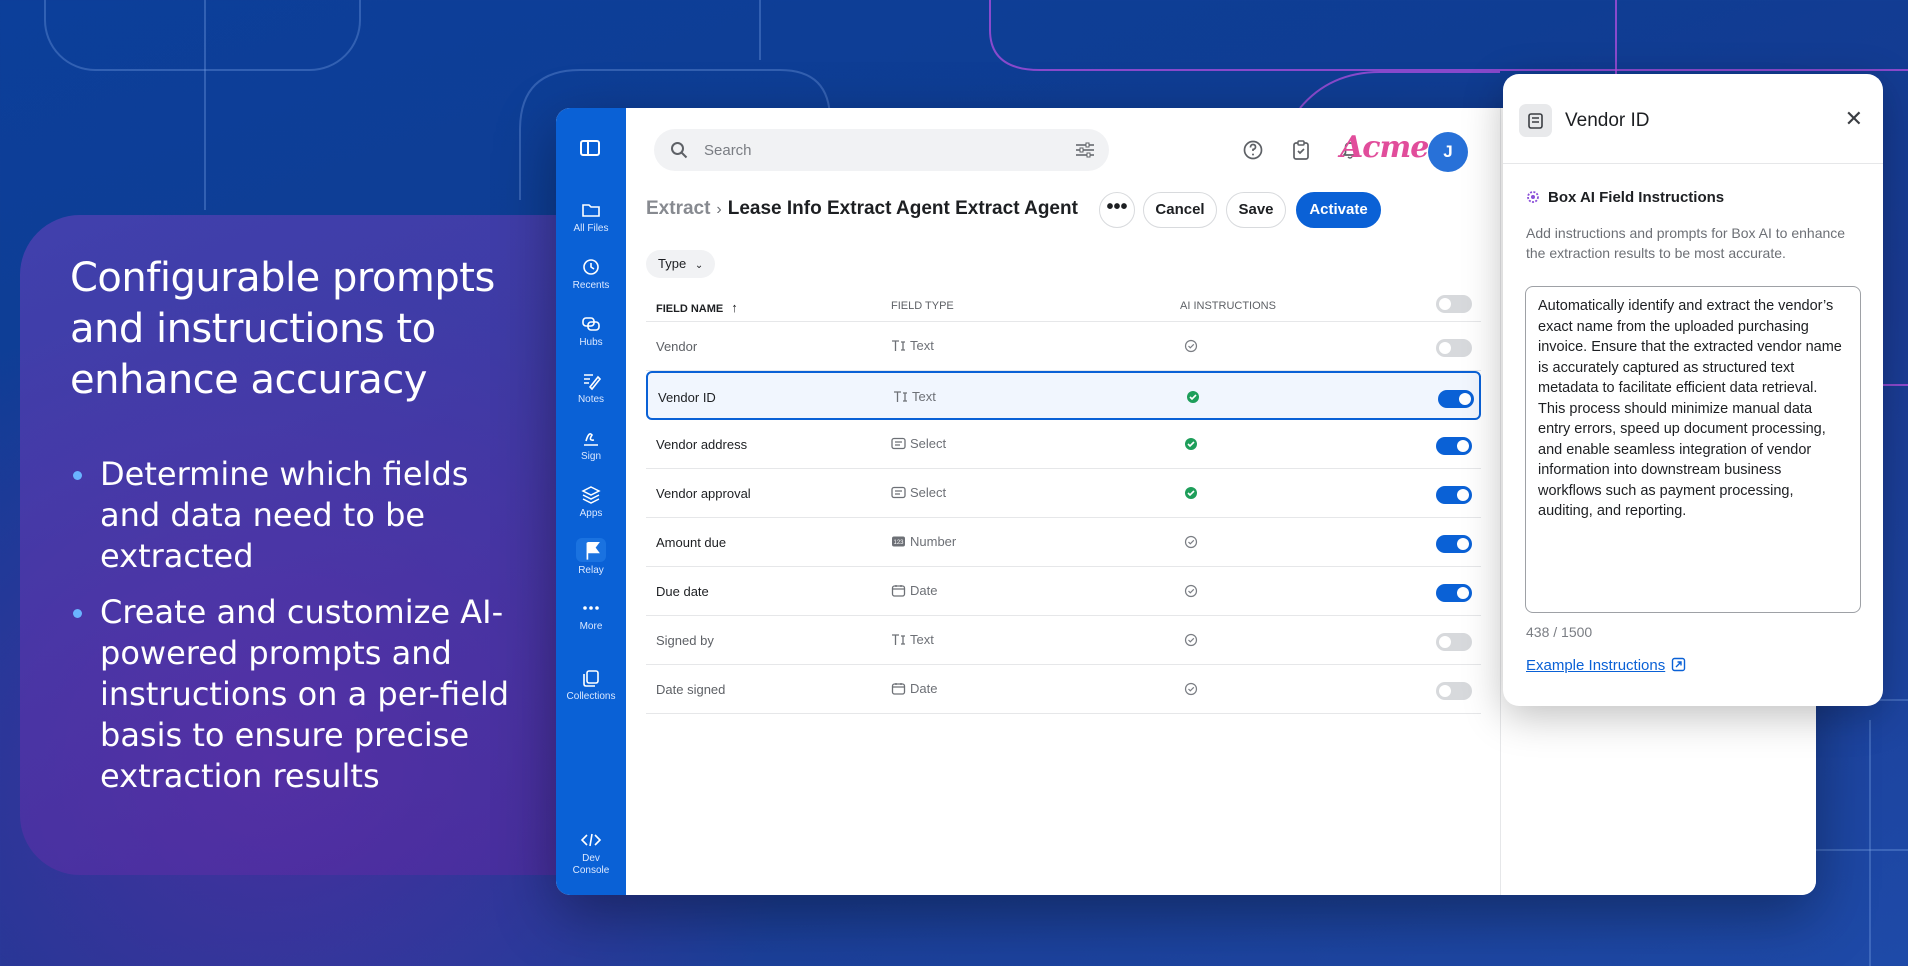  Describe the element at coordinates (591, 228) in the screenshot. I see `nav-label: All Files` at that location.